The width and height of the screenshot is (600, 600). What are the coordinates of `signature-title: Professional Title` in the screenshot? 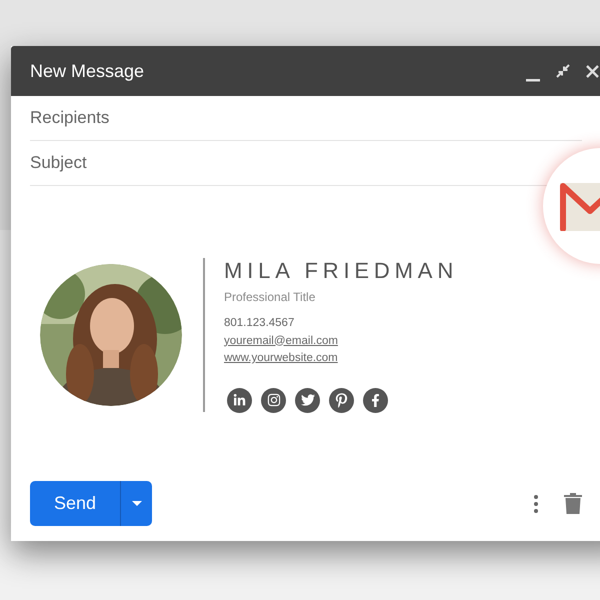 It's located at (270, 297).